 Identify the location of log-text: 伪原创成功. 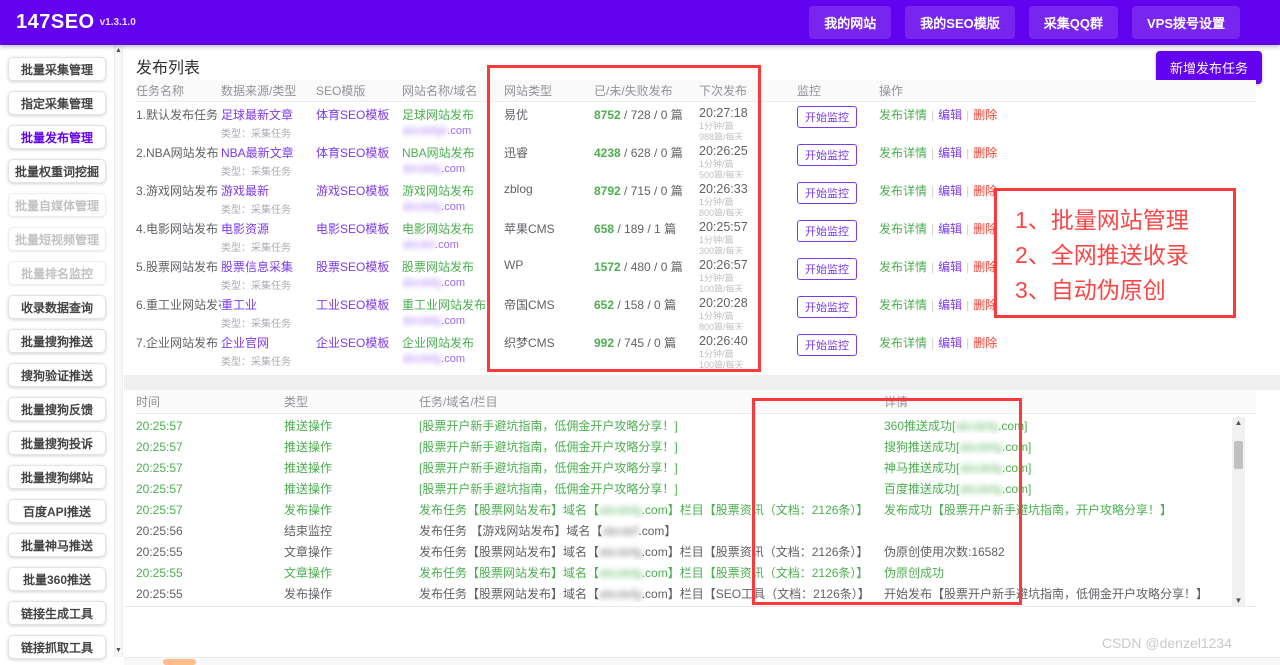
(914, 573).